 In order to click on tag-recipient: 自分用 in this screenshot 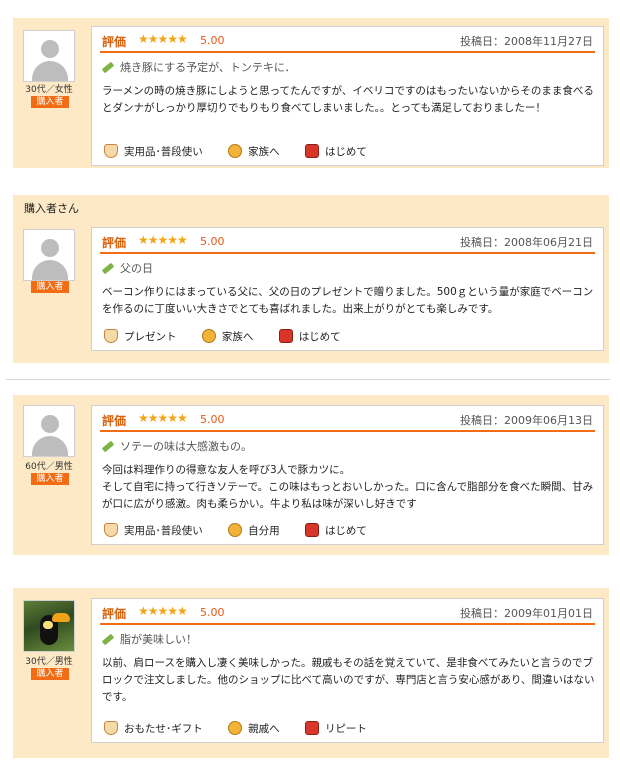, I will do `click(254, 530)`.